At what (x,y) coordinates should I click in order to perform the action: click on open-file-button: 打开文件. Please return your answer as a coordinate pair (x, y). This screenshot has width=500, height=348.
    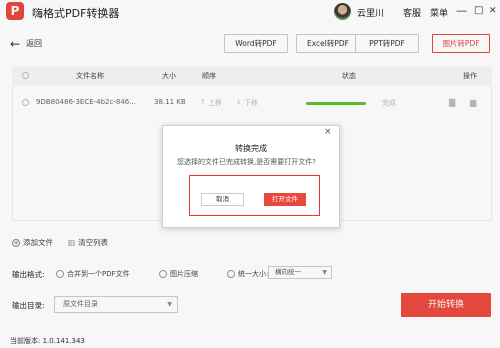
    Looking at the image, I should click on (285, 199).